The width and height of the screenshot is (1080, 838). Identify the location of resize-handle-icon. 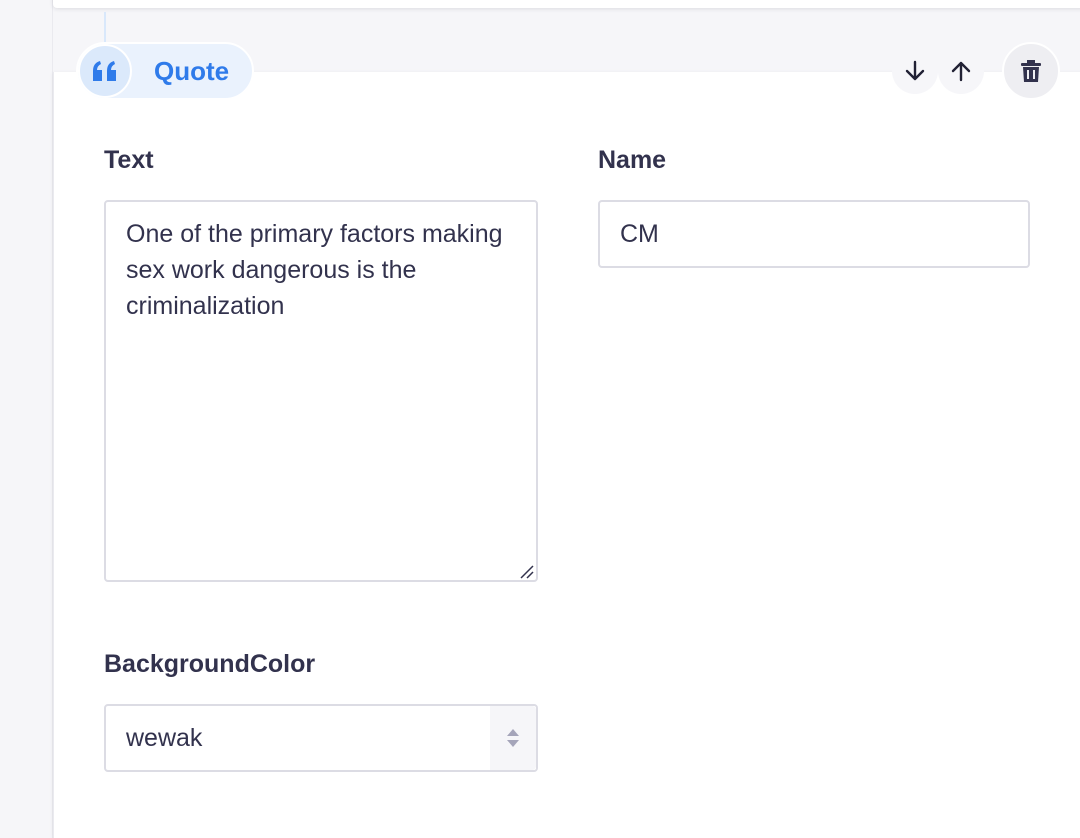
(526, 571).